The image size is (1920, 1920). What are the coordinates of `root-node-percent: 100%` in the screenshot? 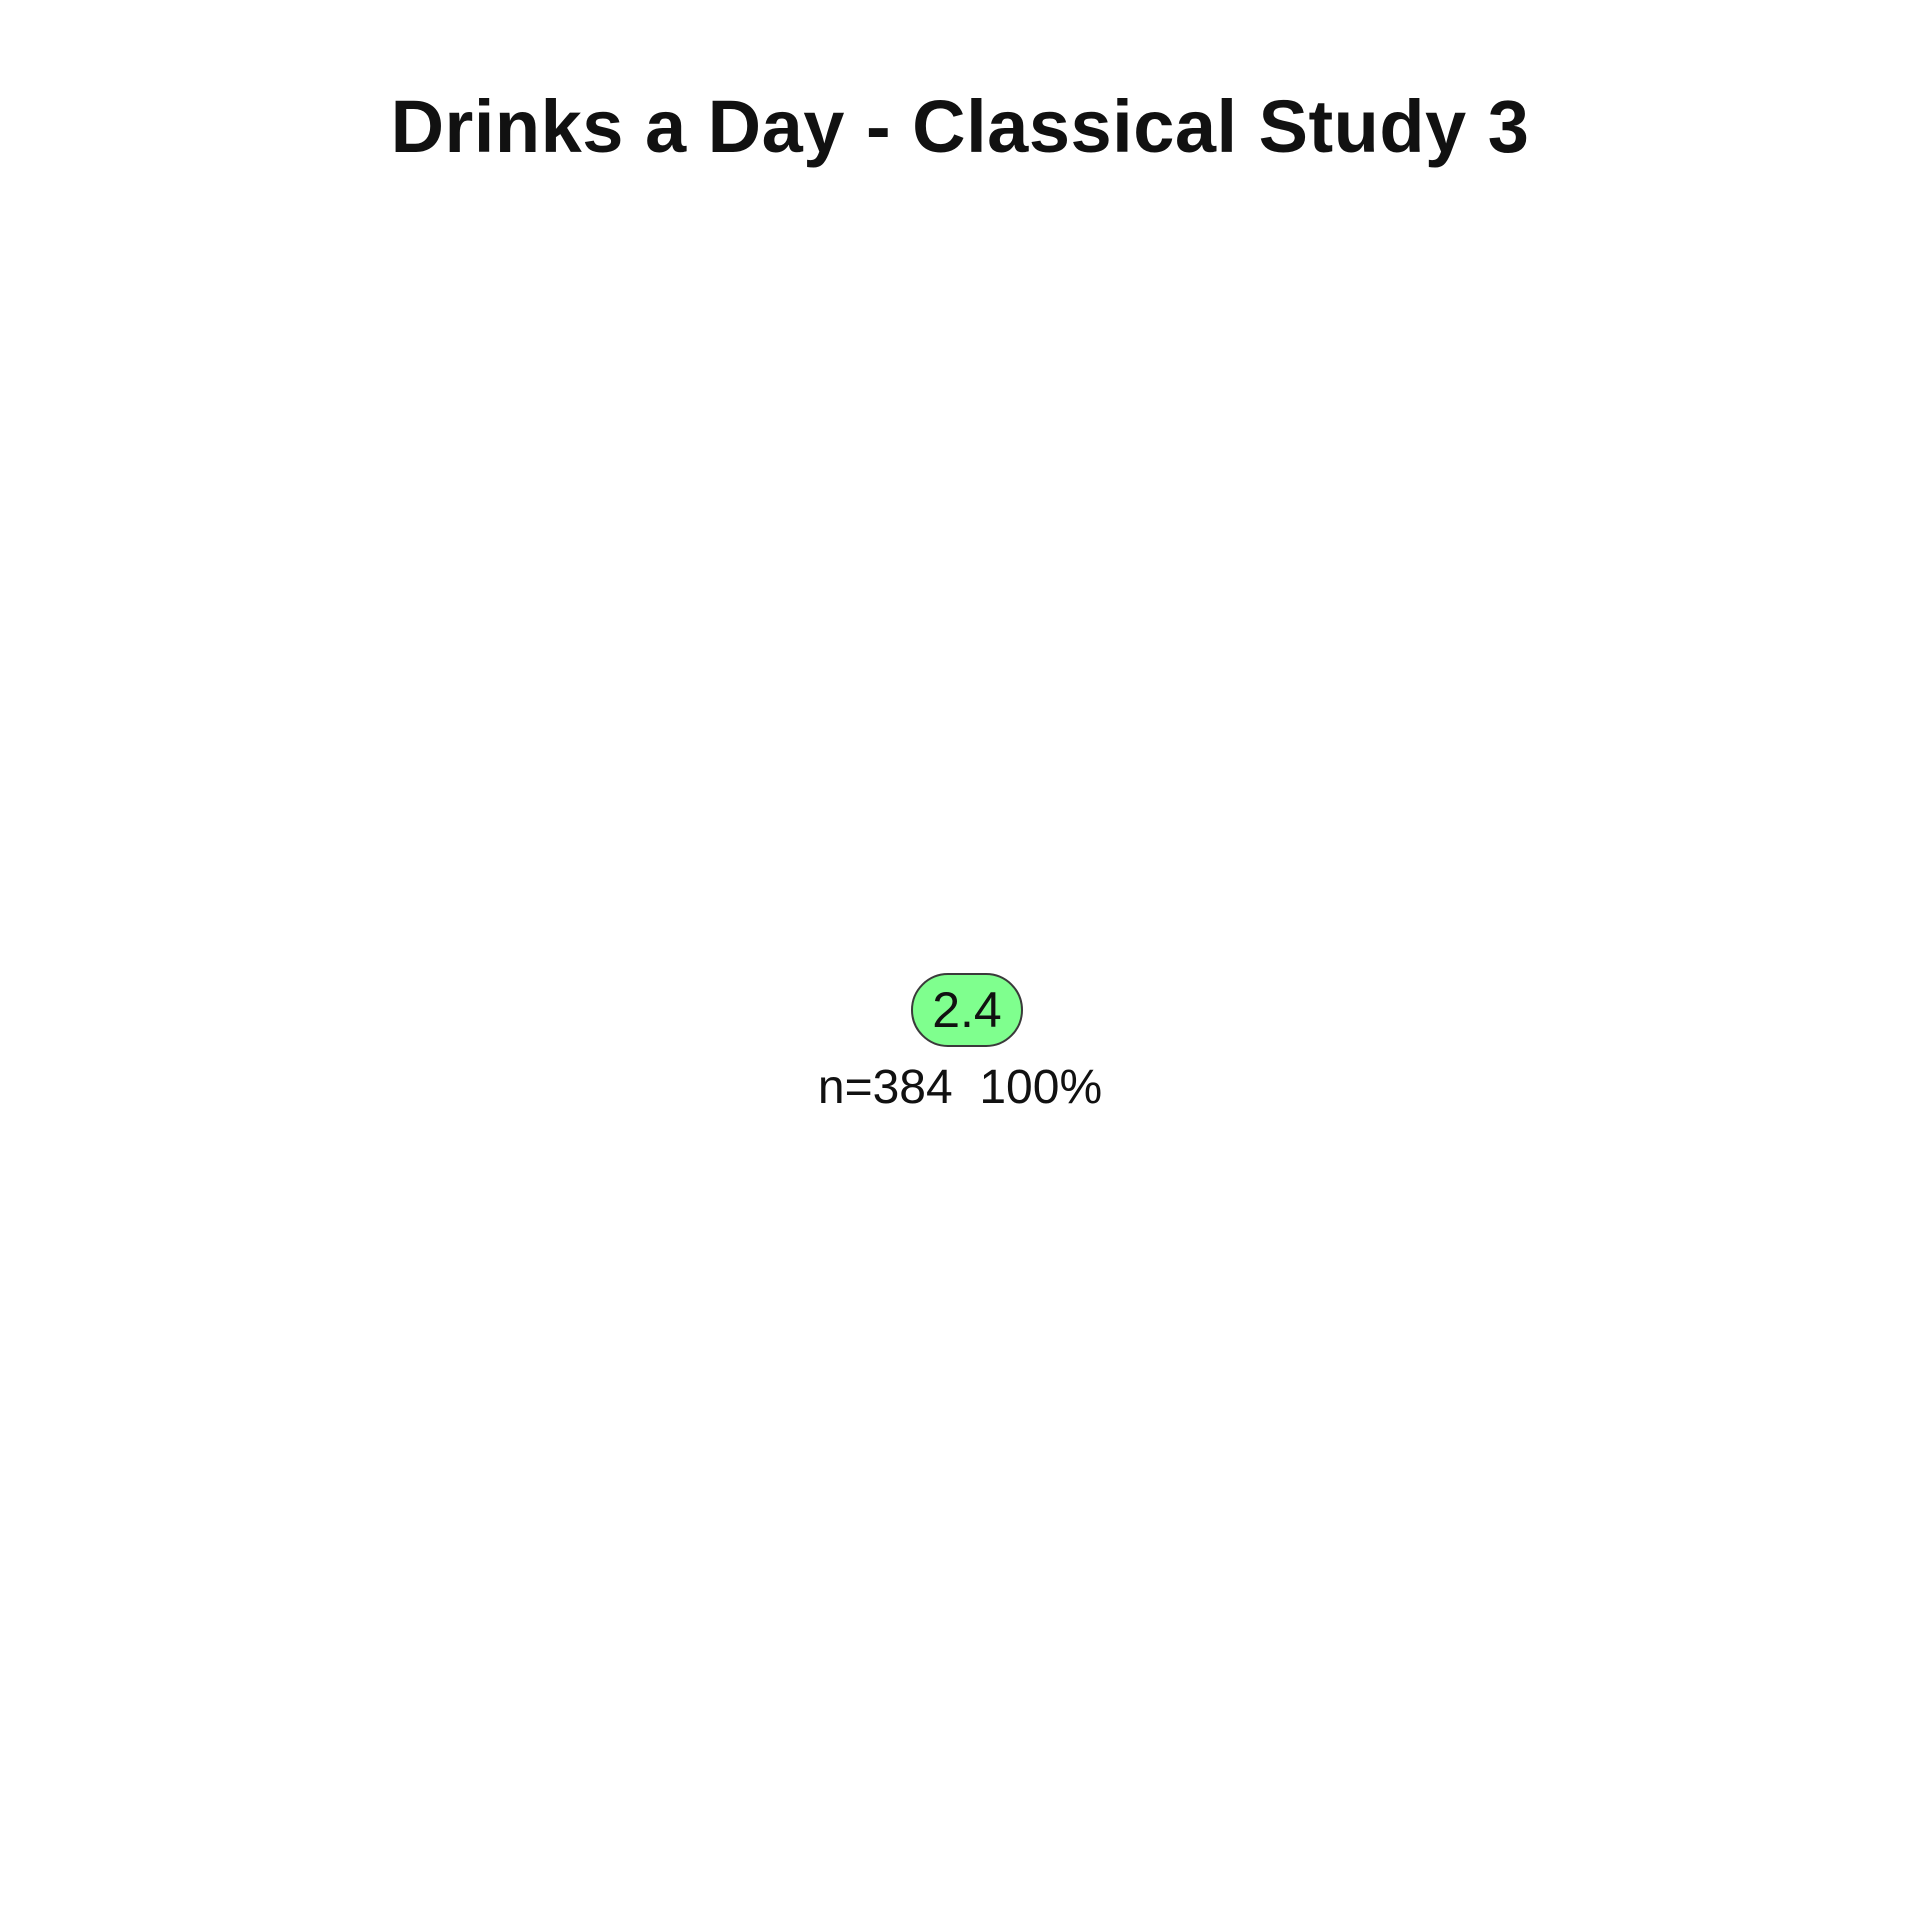 It's located at (1041, 1087).